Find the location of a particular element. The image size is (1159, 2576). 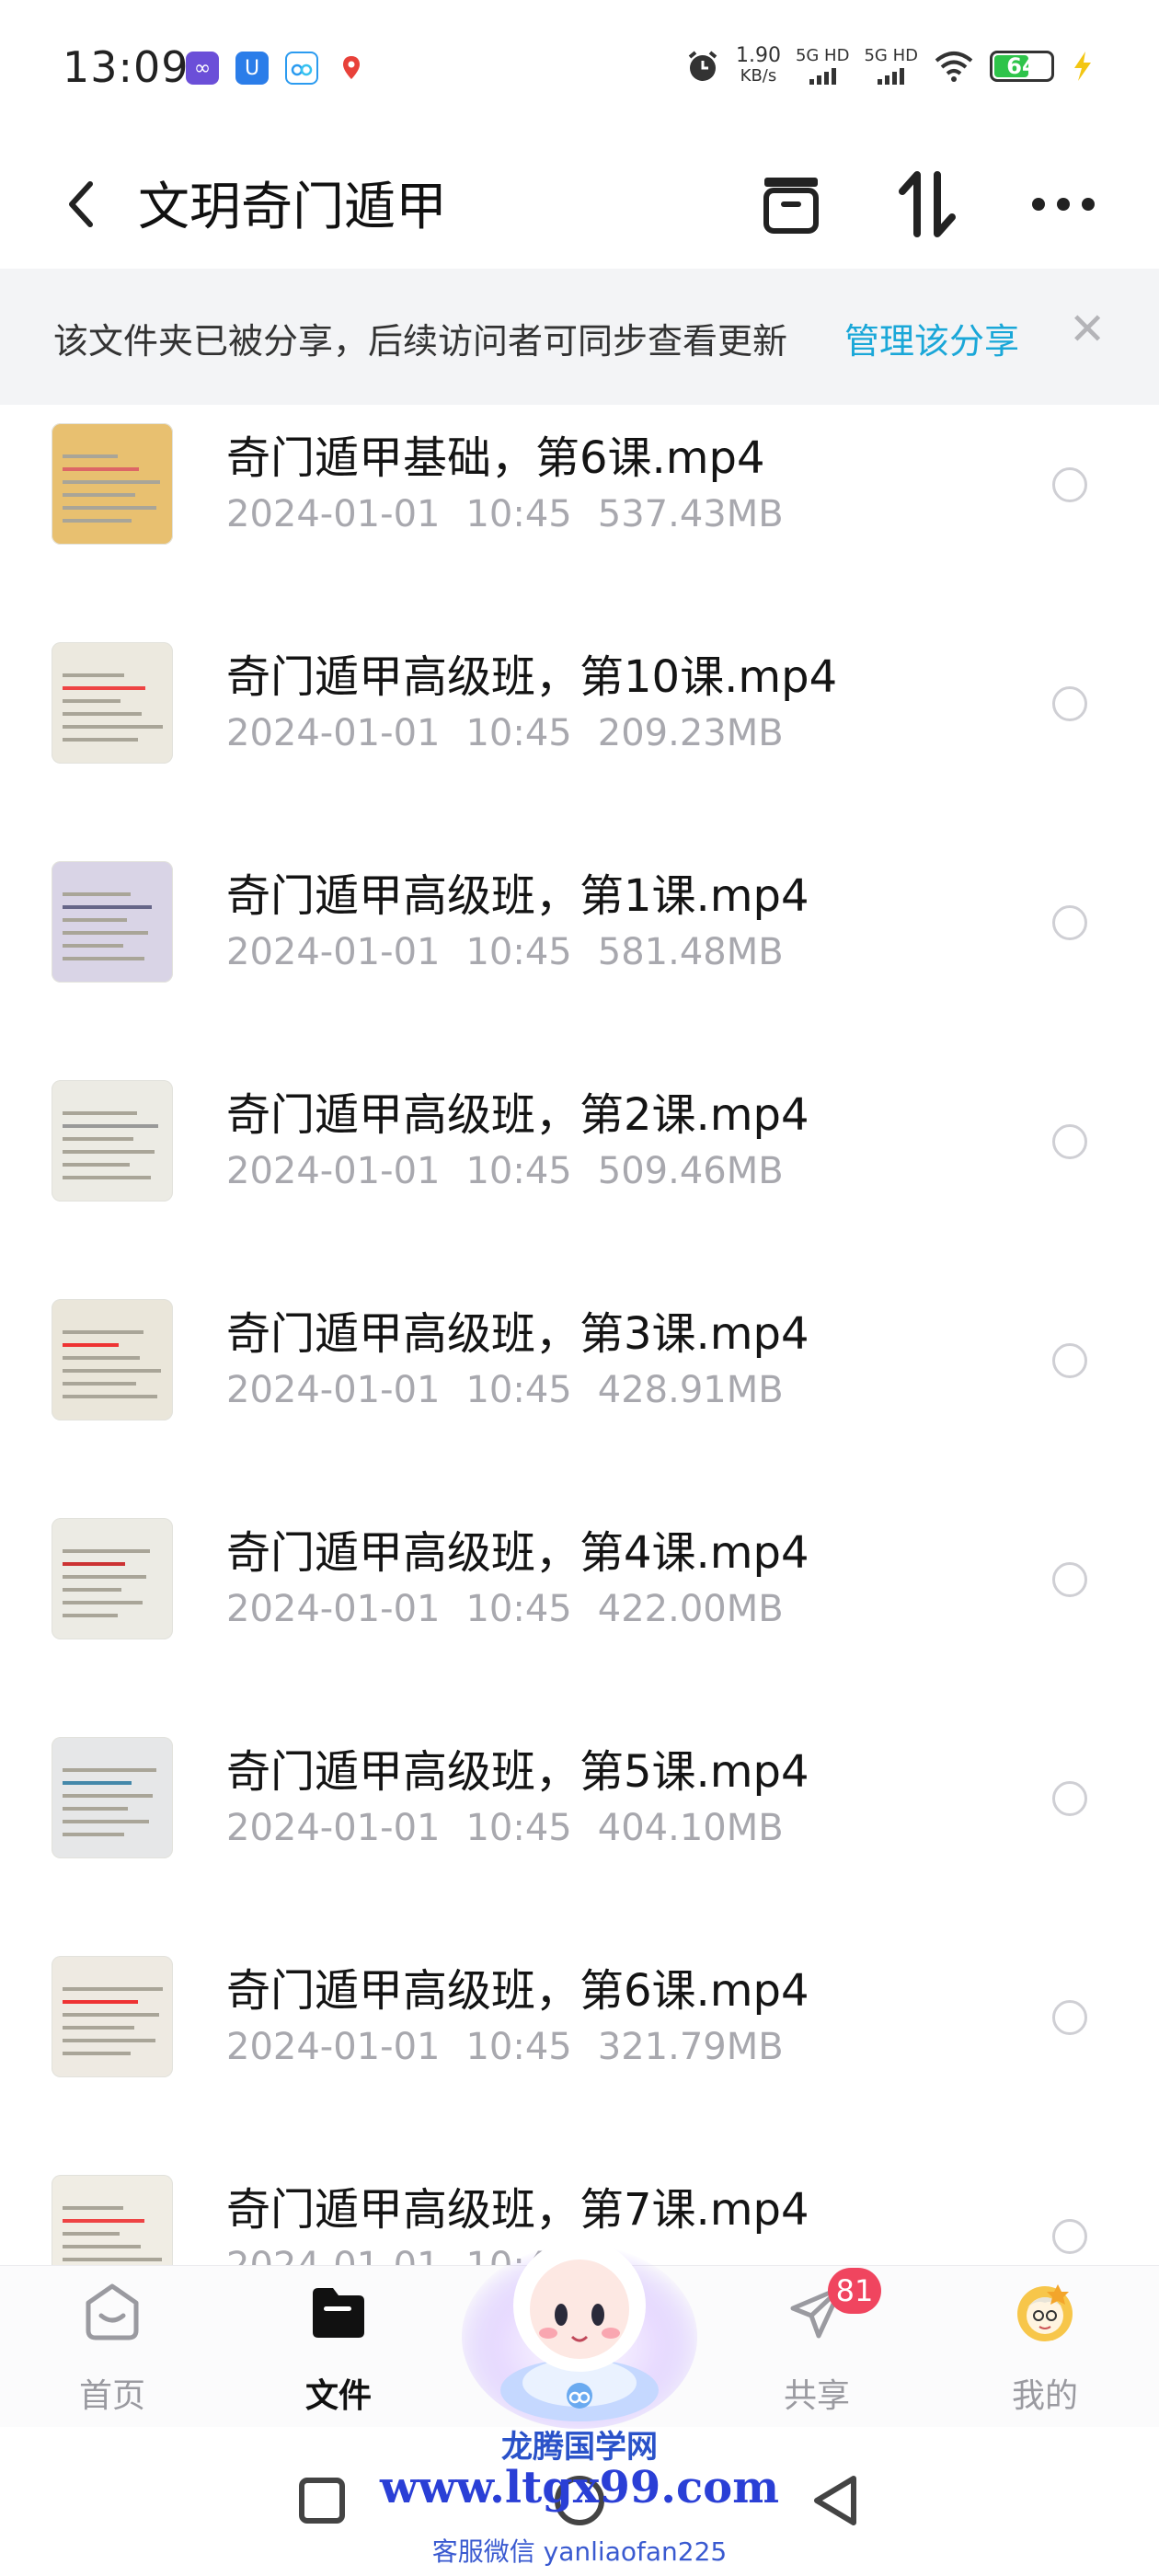

file-row: 奇门遁甲高级班，第6课.mp4 2024-01-01 10:45 321.79MB is located at coordinates (579, 2047).